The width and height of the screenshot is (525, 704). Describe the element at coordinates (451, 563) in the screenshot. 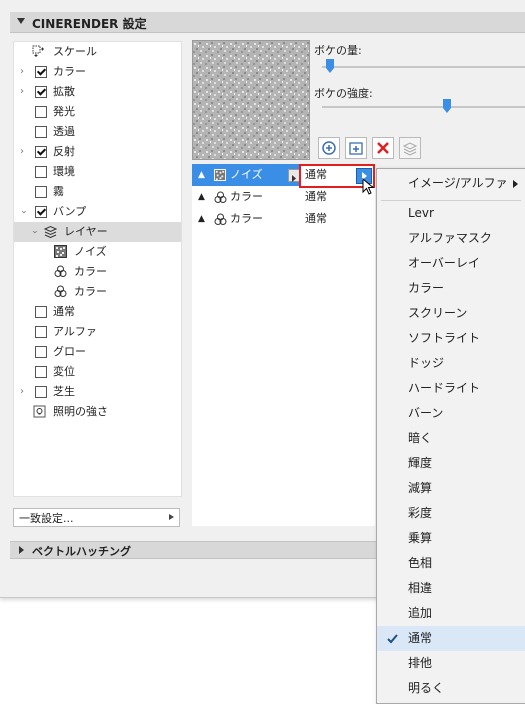

I see `menu-item: 色相` at that location.